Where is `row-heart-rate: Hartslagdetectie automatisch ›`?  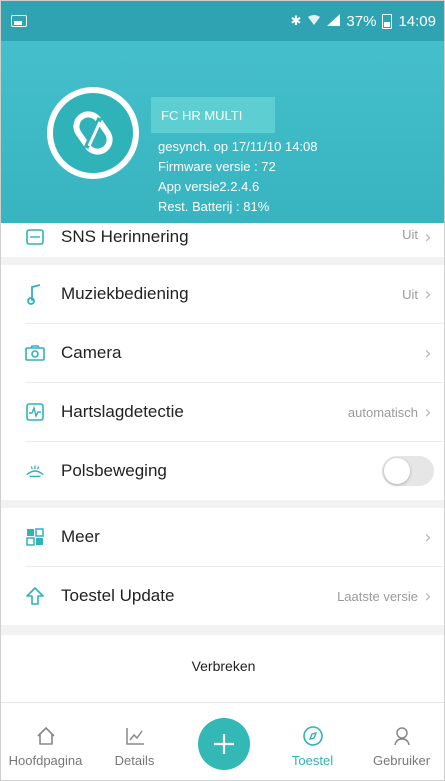
row-heart-rate: Hartslagdetectie automatisch › is located at coordinates (222, 412).